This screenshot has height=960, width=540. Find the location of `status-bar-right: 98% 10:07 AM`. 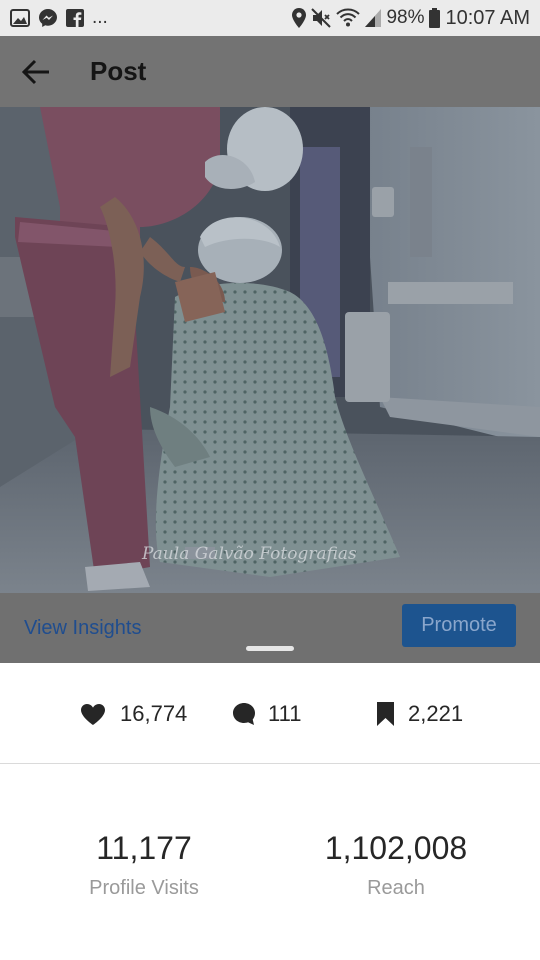

status-bar-right: 98% 10:07 AM is located at coordinates (411, 18).